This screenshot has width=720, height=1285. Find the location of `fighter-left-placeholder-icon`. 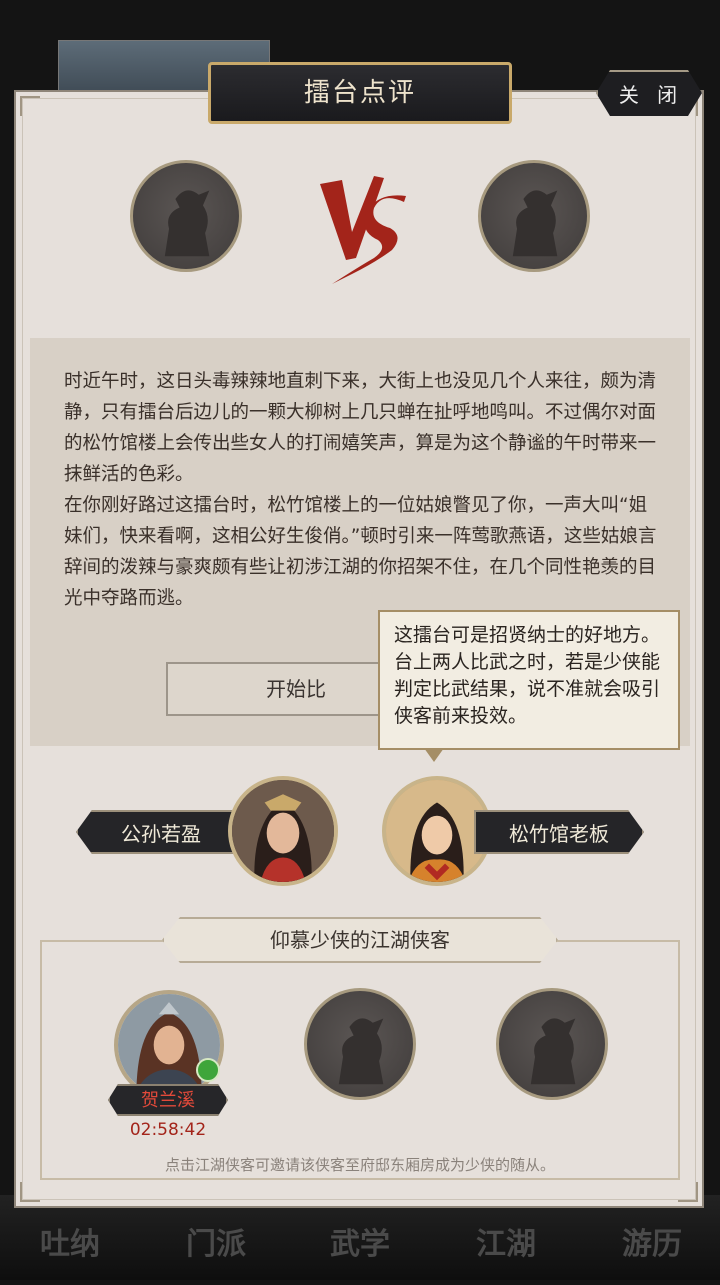

fighter-left-placeholder-icon is located at coordinates (186, 216).